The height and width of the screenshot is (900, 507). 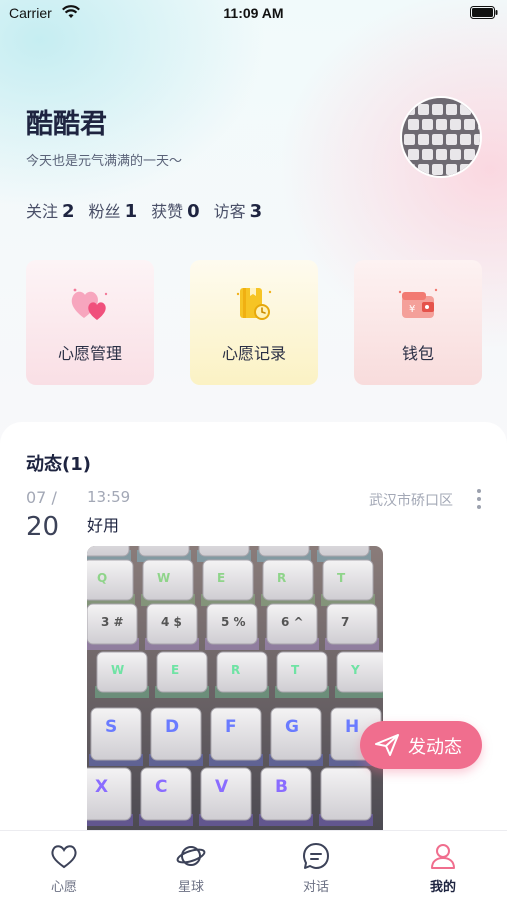 I want to click on post-day: 20, so click(x=43, y=527).